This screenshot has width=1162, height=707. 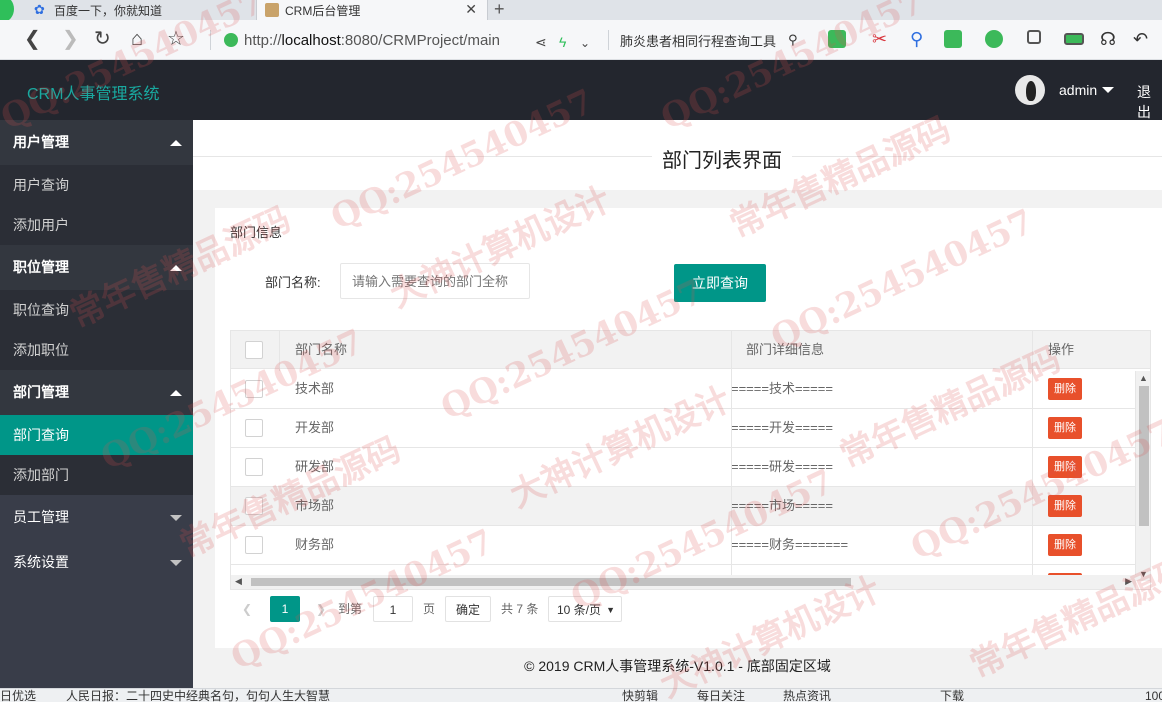 I want to click on apps-grid-icon, so click(x=1034, y=37).